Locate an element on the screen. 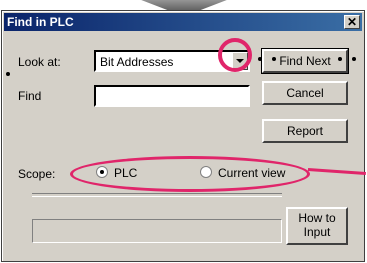  close-button: ✕ is located at coordinates (352, 22).